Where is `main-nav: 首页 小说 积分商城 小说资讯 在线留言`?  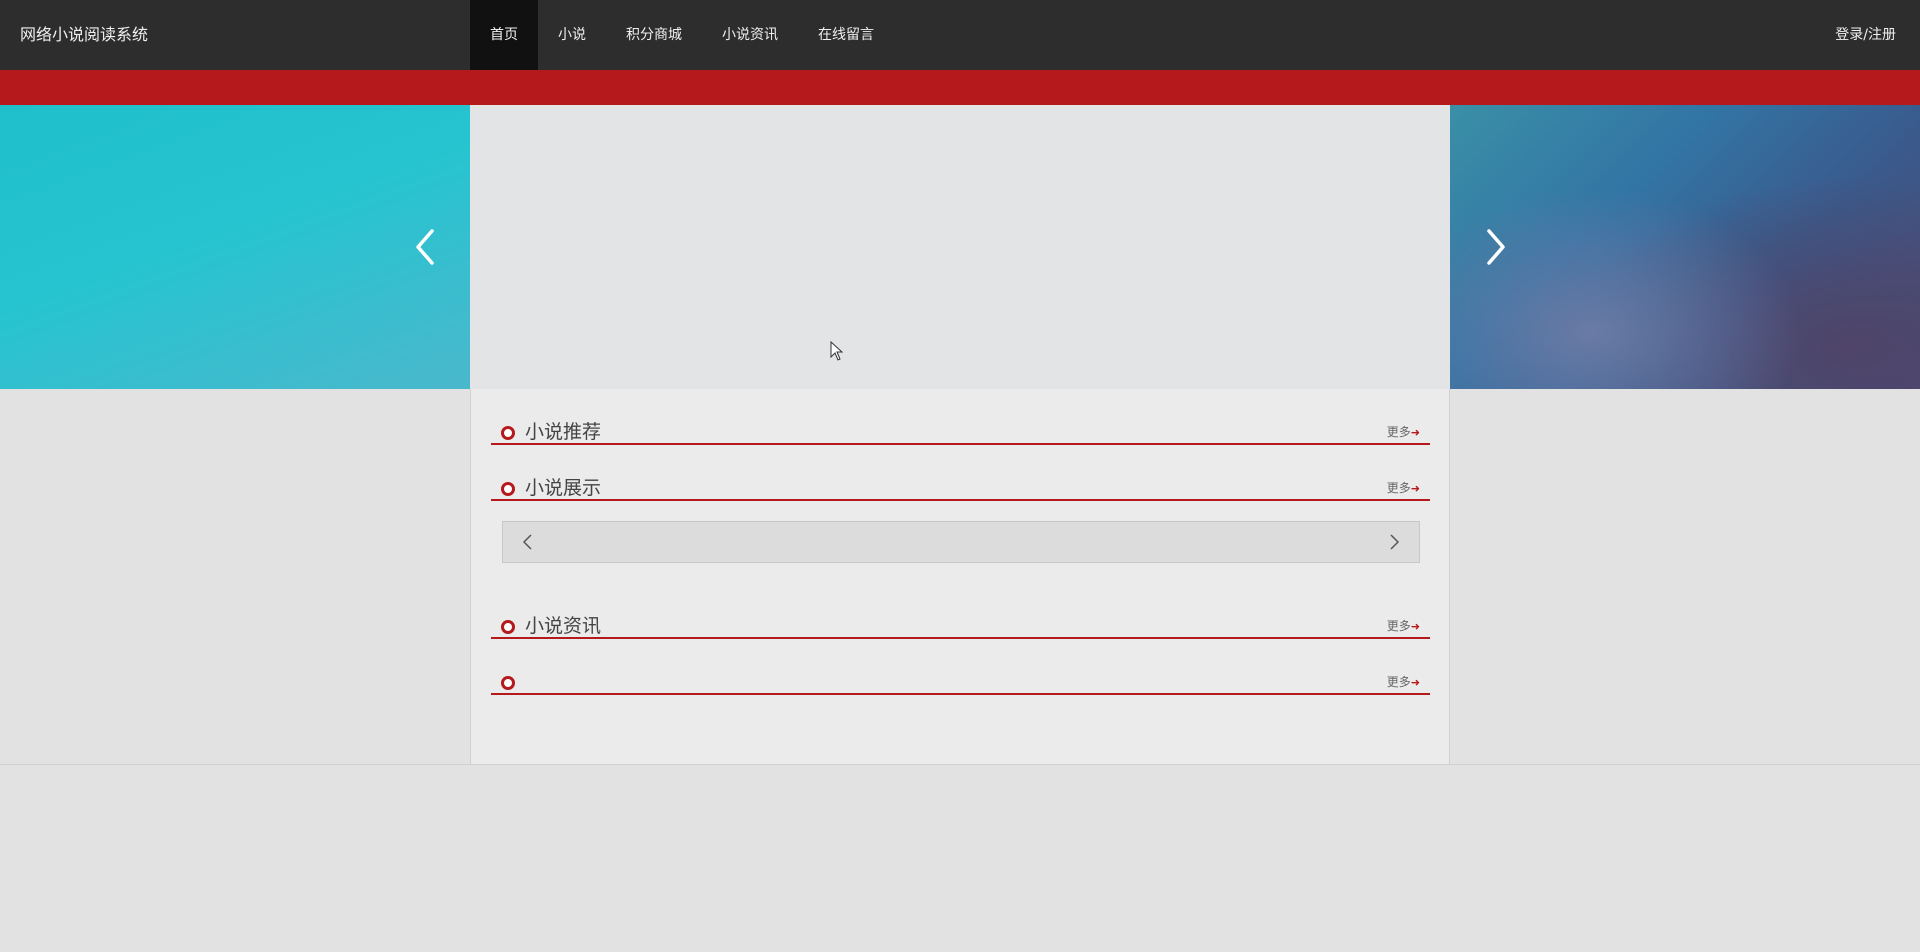
main-nav: 首页 小说 积分商城 小说资讯 在线留言 is located at coordinates (682, 35).